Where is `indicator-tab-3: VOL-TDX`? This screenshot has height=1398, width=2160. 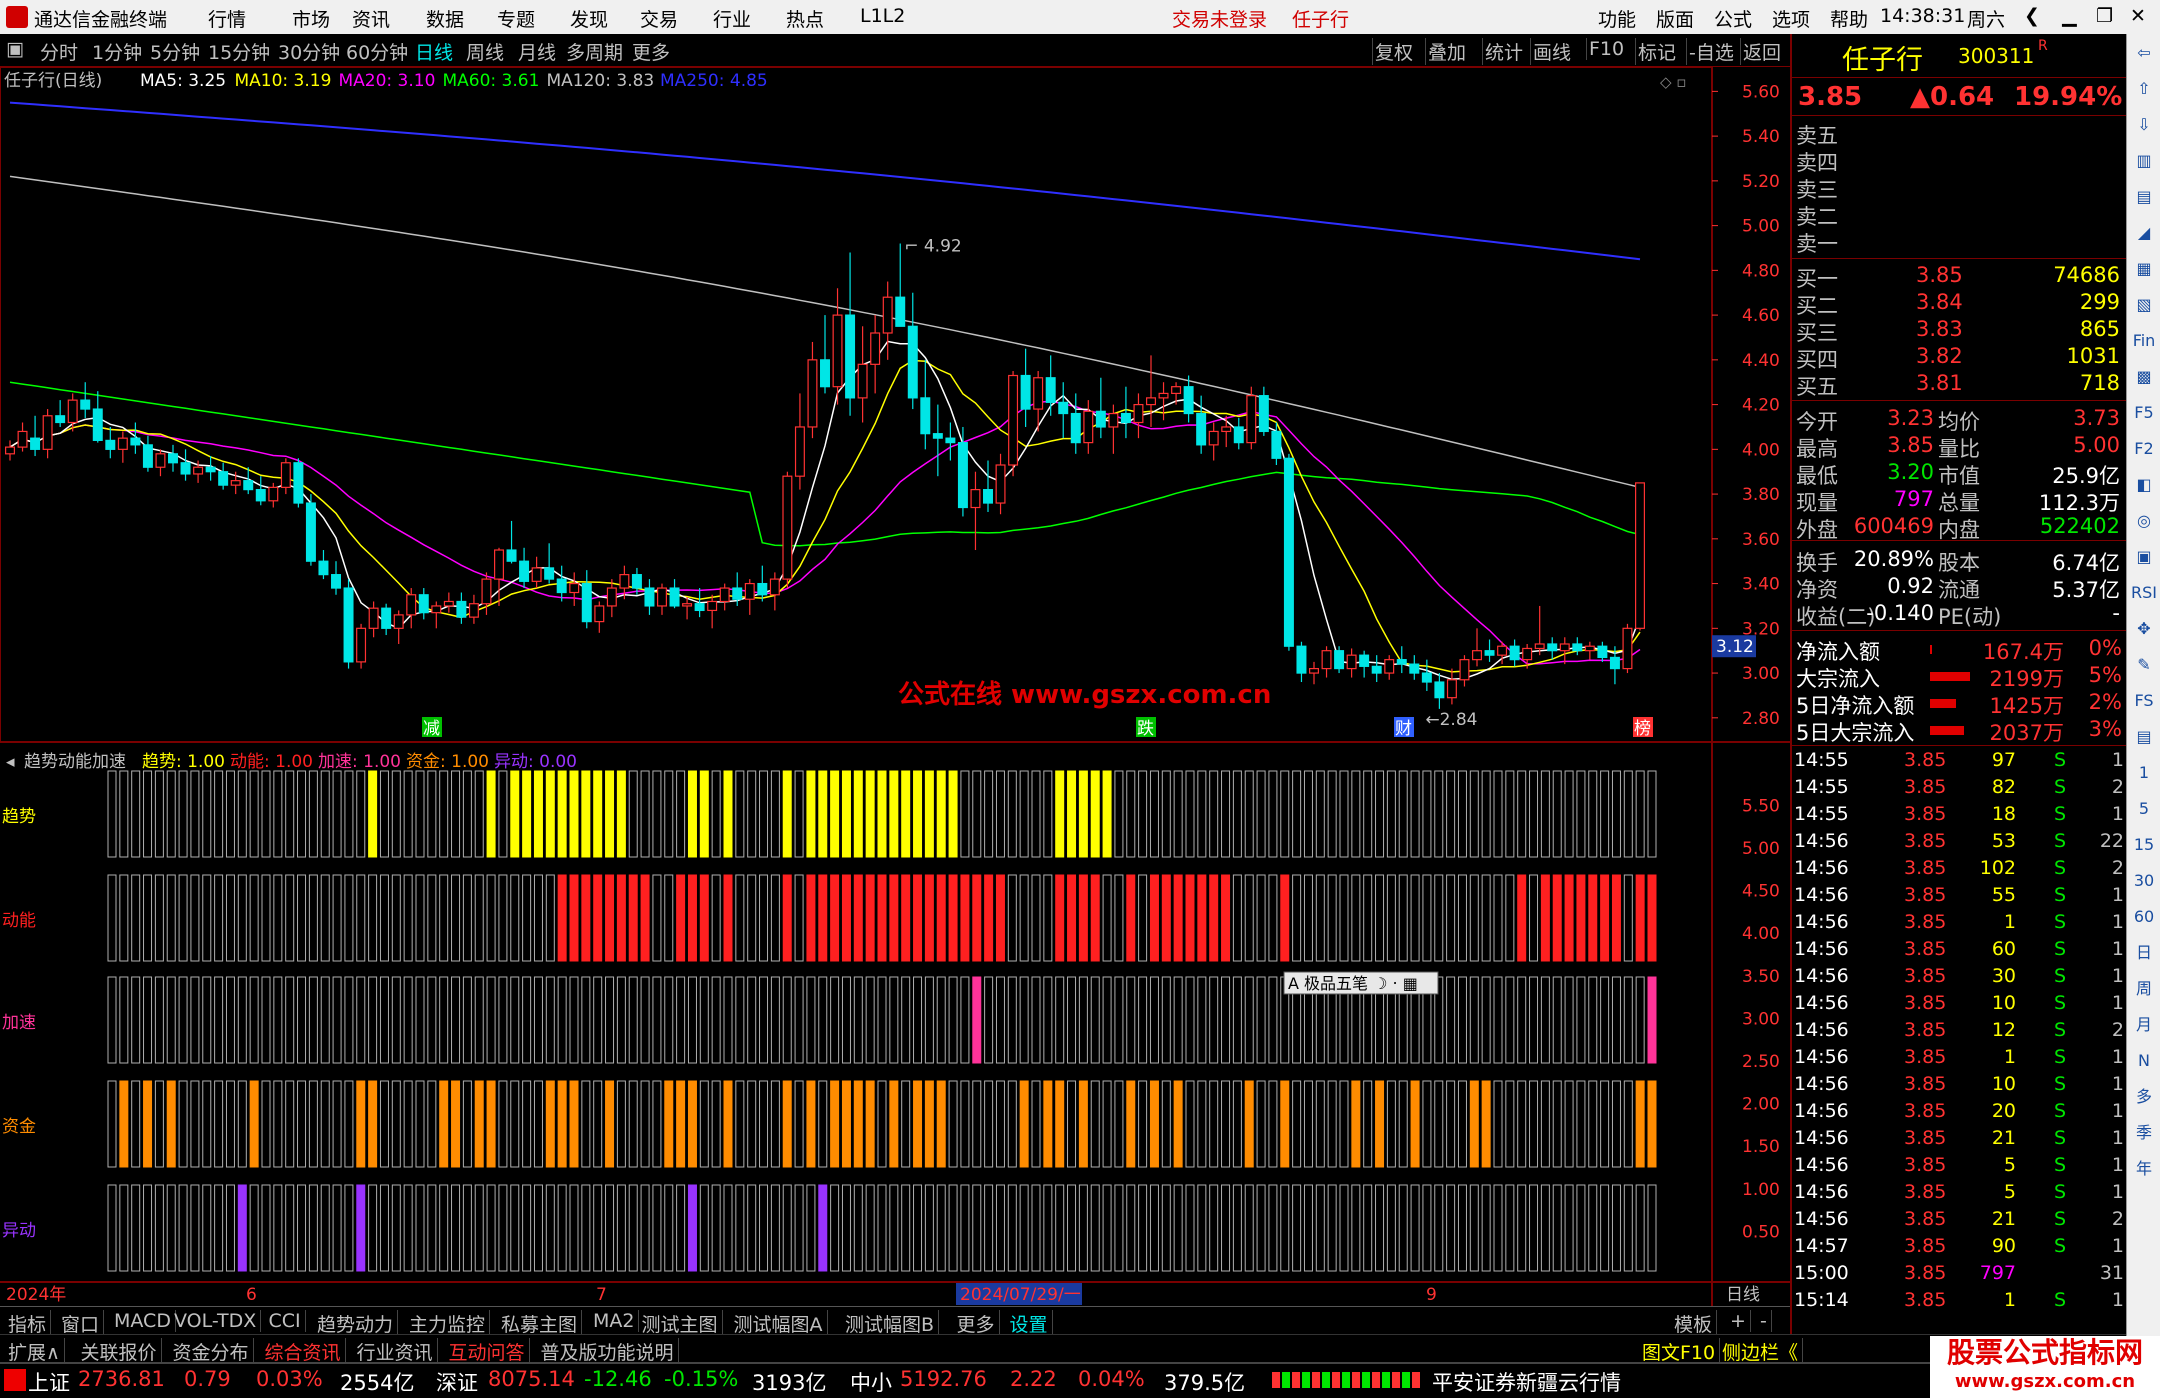 indicator-tab-3: VOL-TDX is located at coordinates (216, 1321).